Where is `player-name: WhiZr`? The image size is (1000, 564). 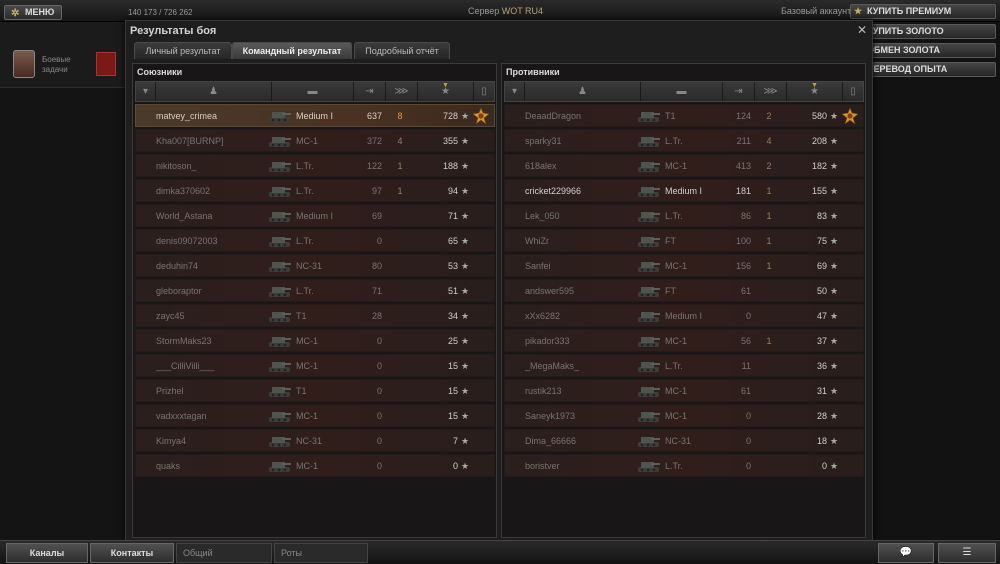 player-name: WhiZr is located at coordinates (585, 241).